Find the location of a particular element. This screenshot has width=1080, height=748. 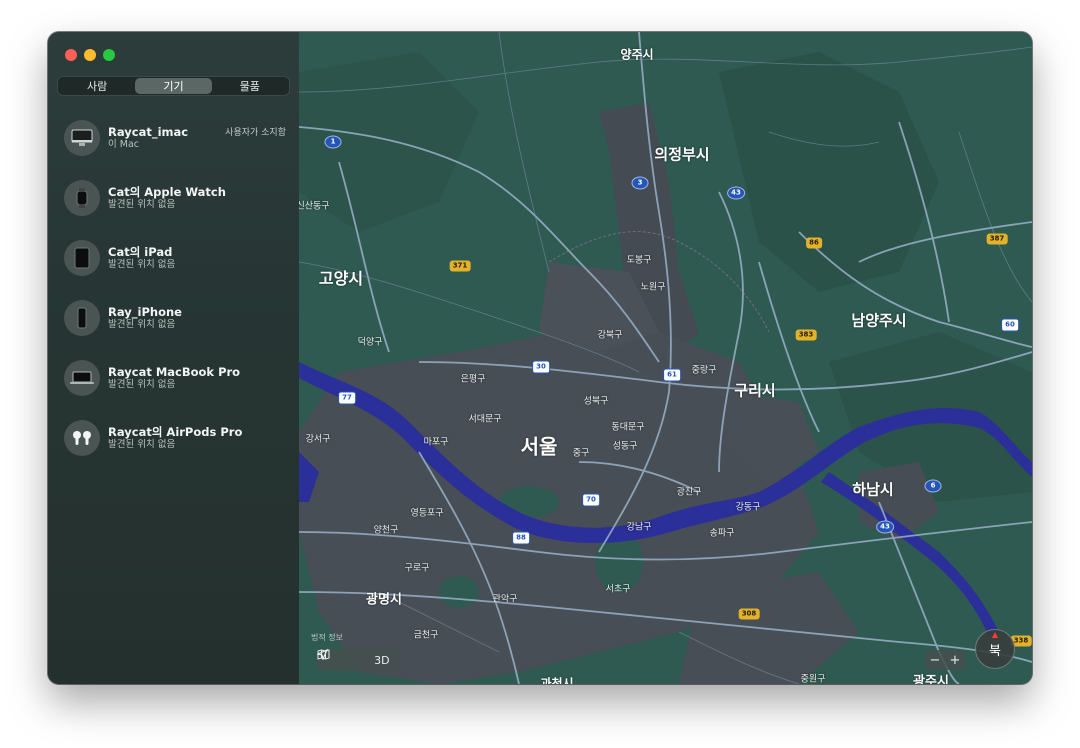

district-label: 금천구 is located at coordinates (426, 635).